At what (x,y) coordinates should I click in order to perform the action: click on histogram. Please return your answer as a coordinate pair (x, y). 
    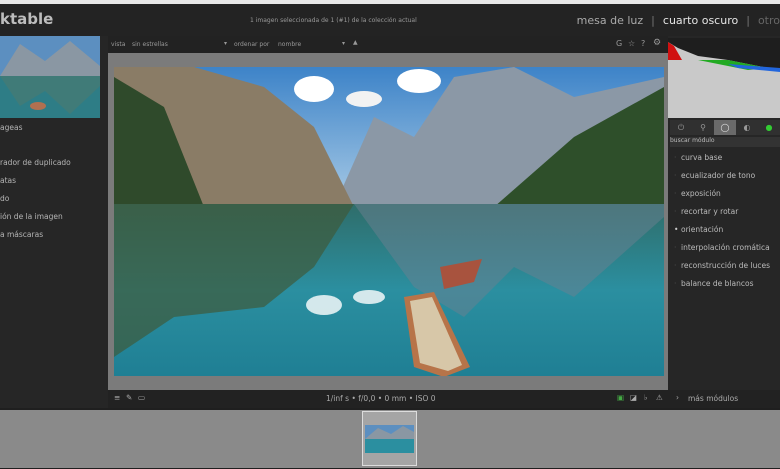
    Looking at the image, I should click on (724, 78).